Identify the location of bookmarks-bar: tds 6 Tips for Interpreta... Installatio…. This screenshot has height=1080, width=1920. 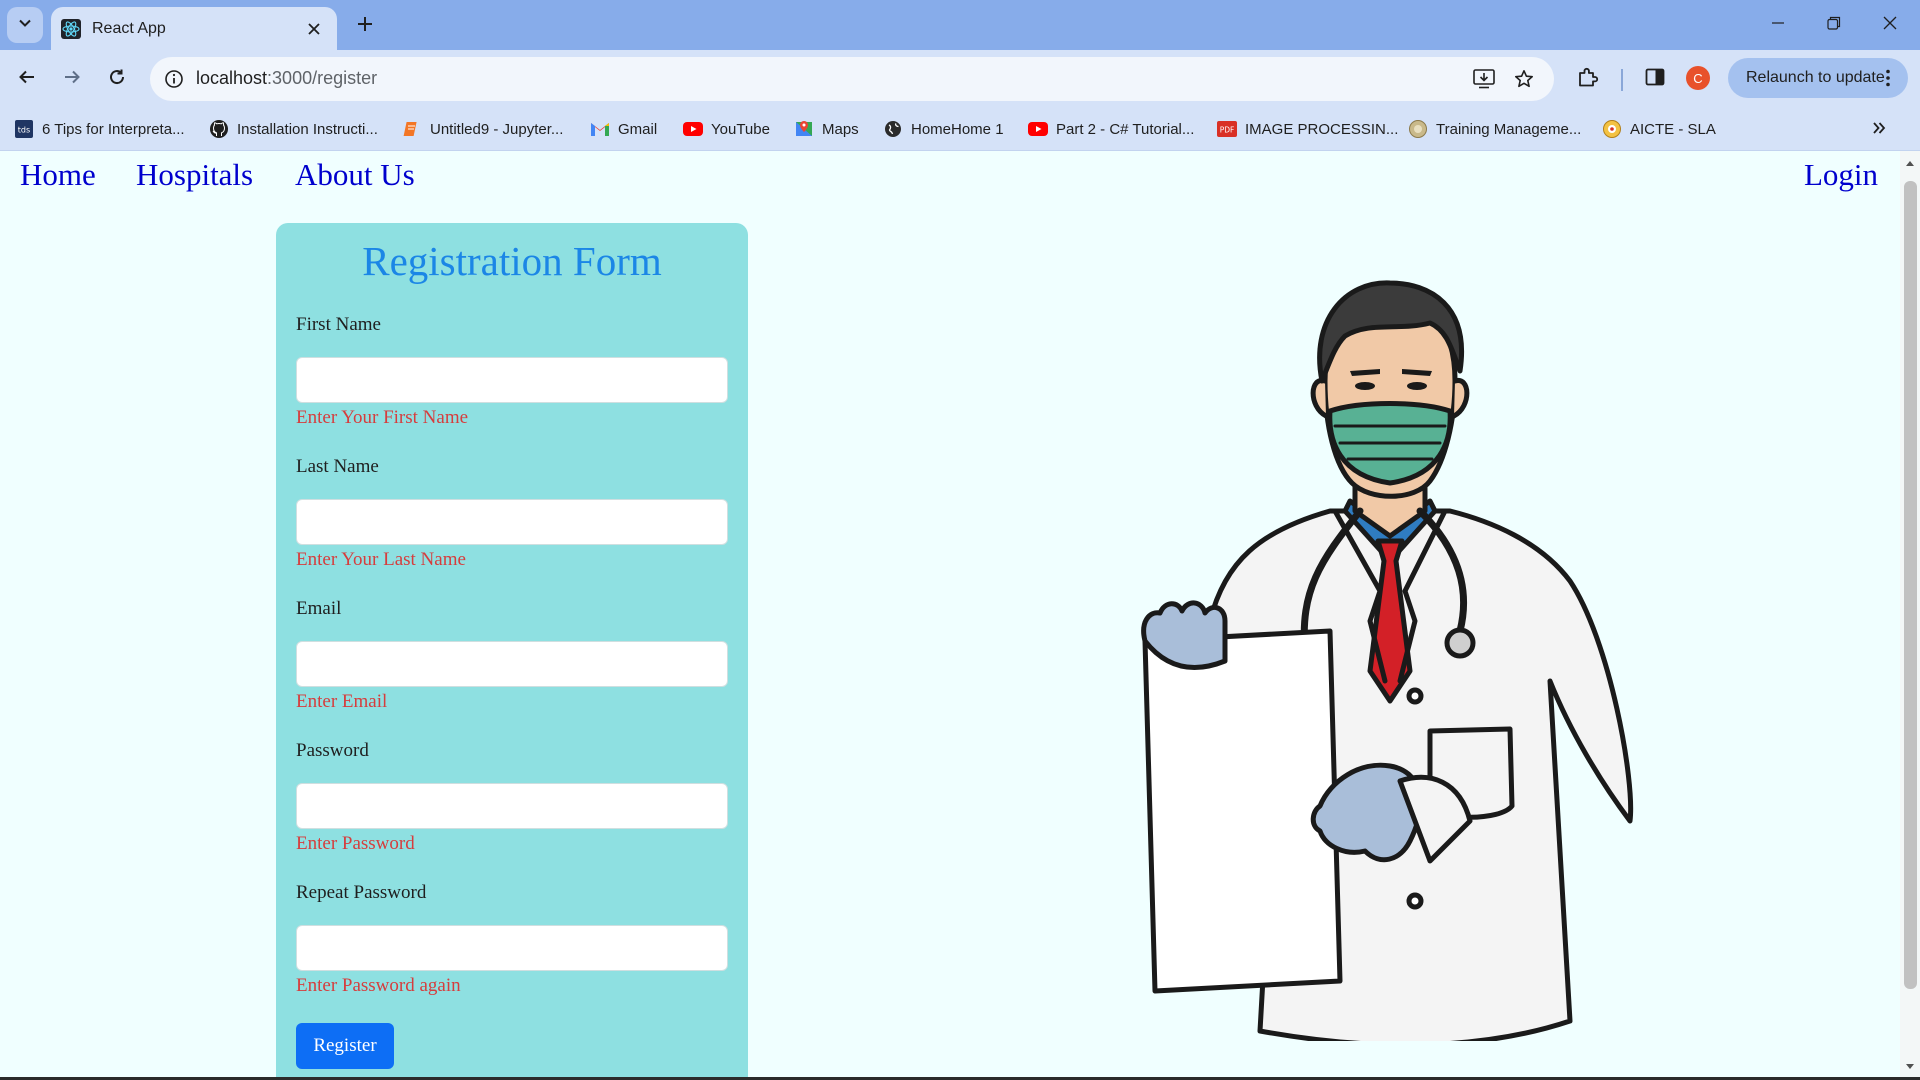
(960, 129).